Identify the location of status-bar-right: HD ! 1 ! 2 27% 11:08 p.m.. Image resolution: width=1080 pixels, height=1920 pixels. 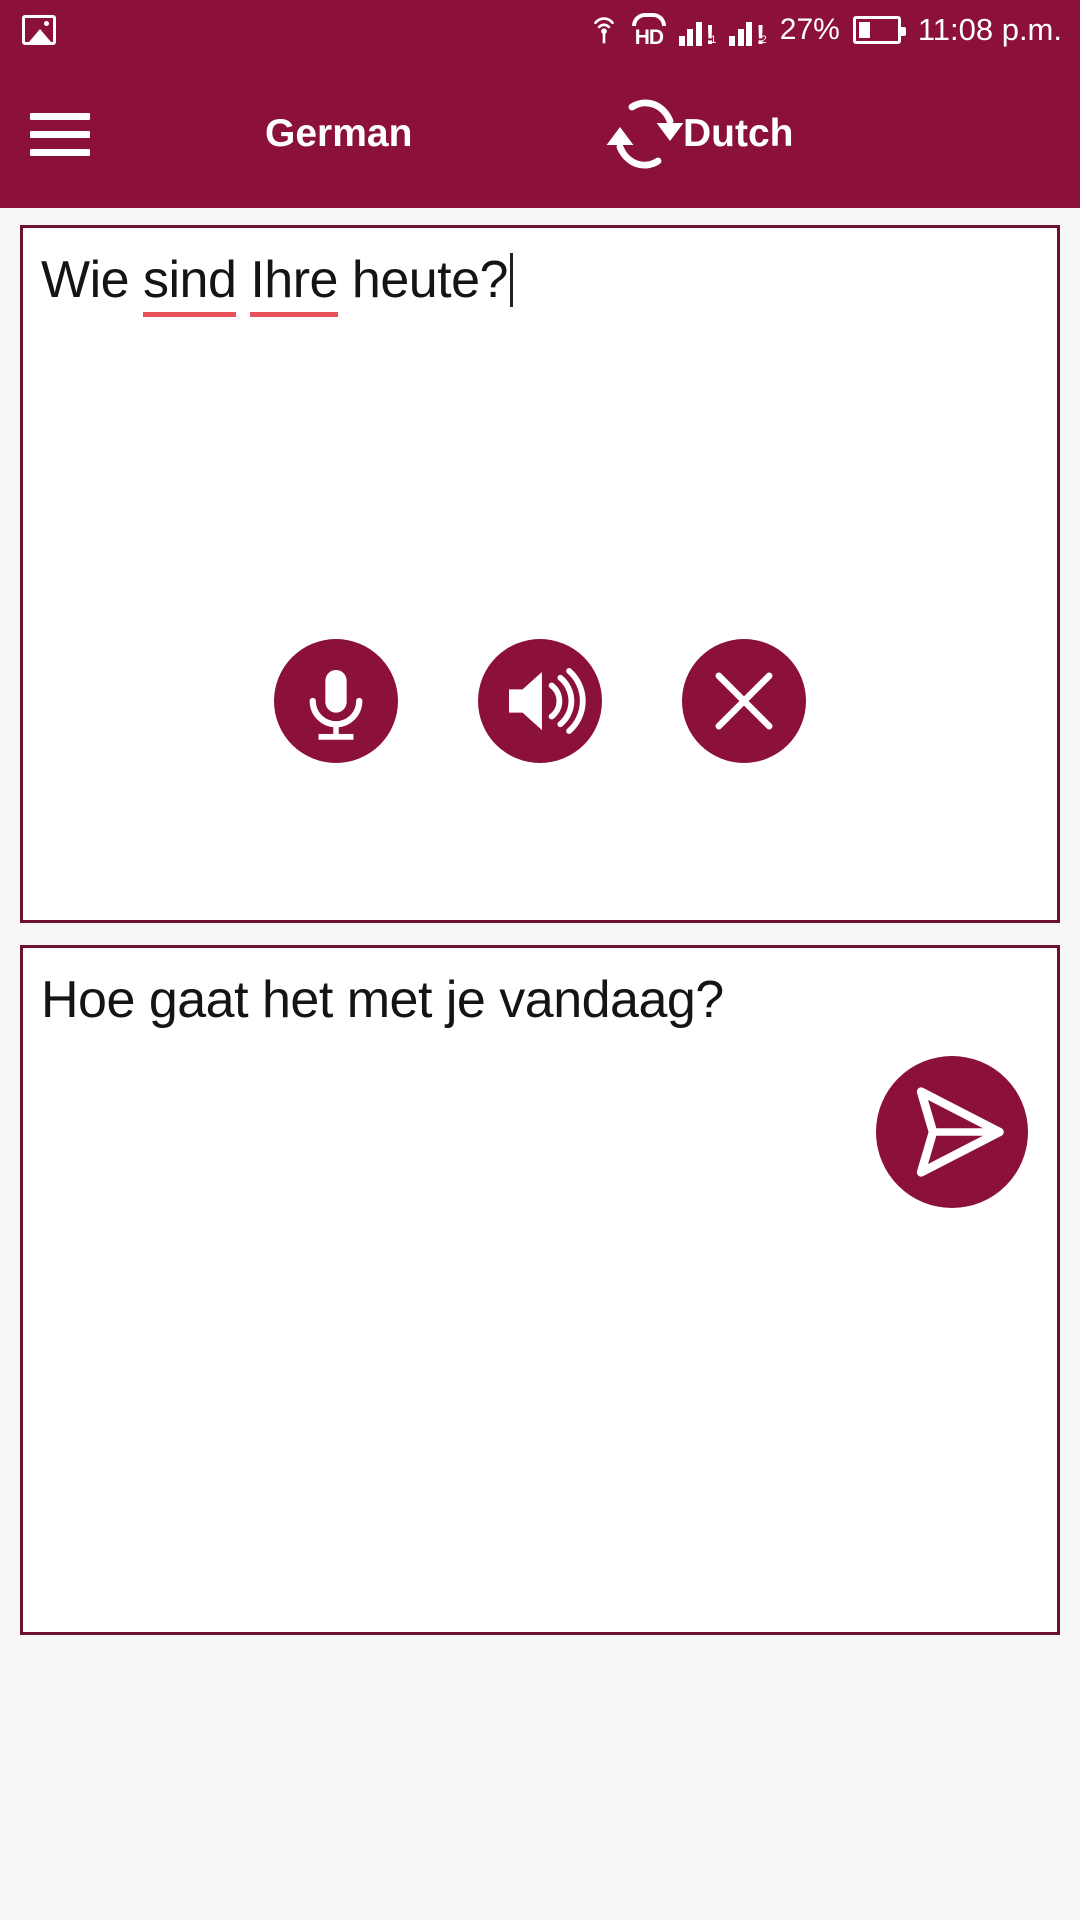
(825, 30).